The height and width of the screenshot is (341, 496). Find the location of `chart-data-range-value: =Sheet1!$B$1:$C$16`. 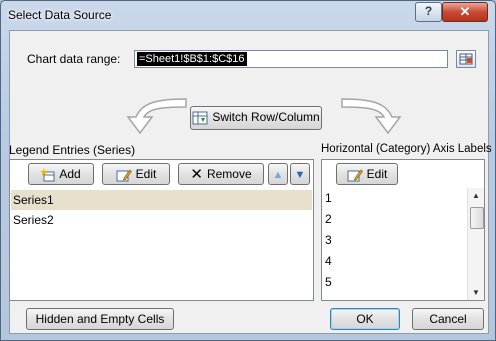

chart-data-range-value: =Sheet1!$B$1:$C$16 is located at coordinates (192, 59).